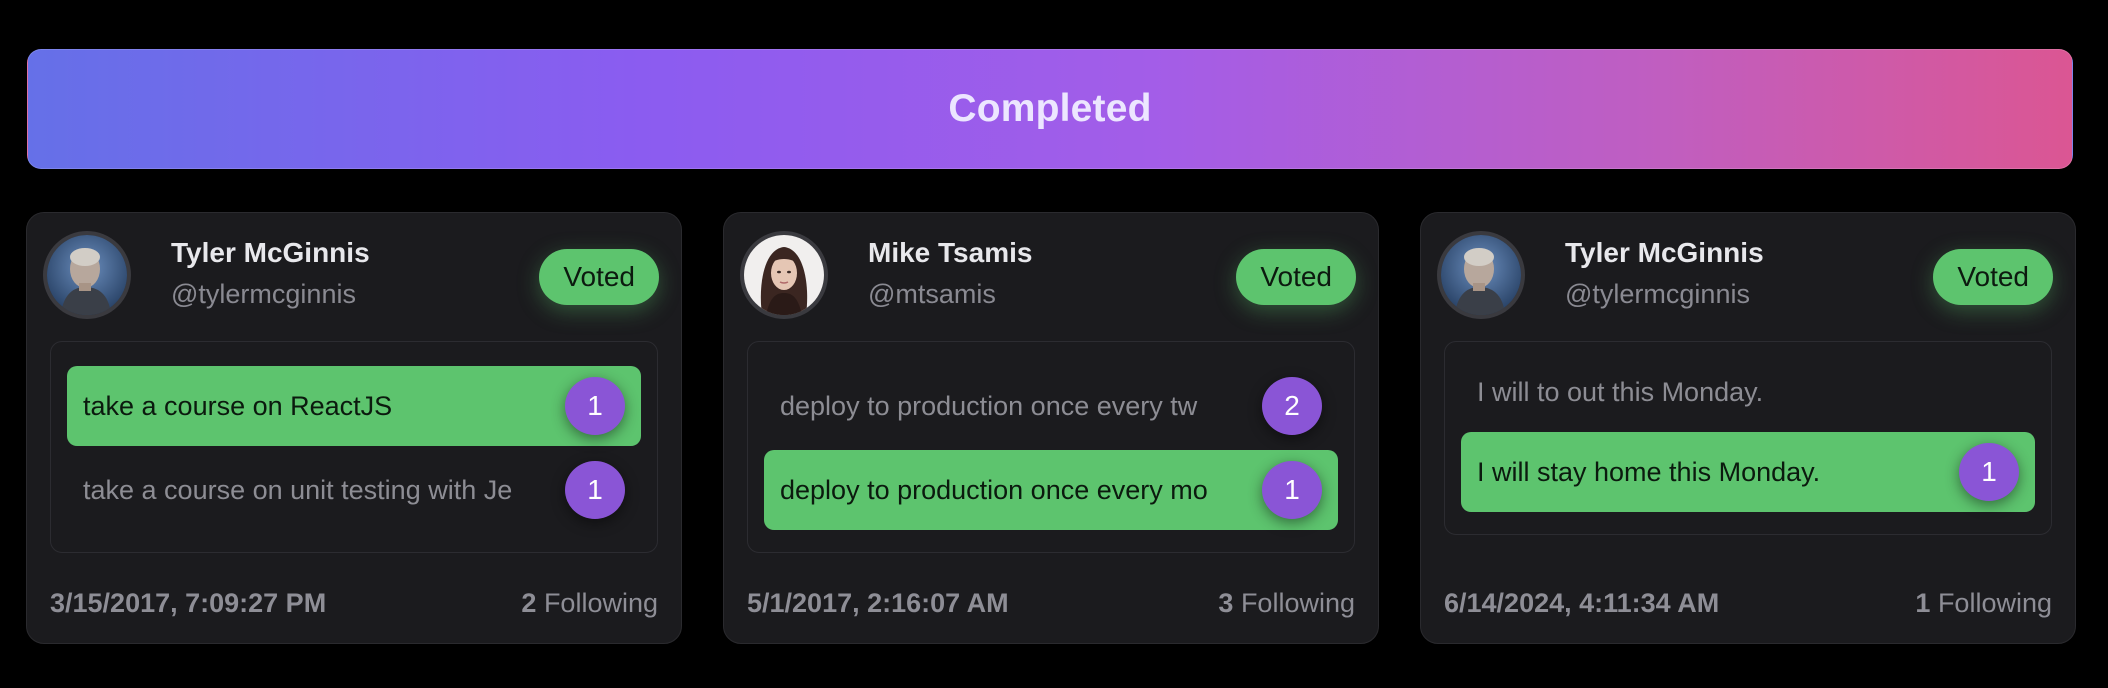 Image resolution: width=2108 pixels, height=688 pixels. I want to click on option-text: I will to out this Monday., so click(1620, 392).